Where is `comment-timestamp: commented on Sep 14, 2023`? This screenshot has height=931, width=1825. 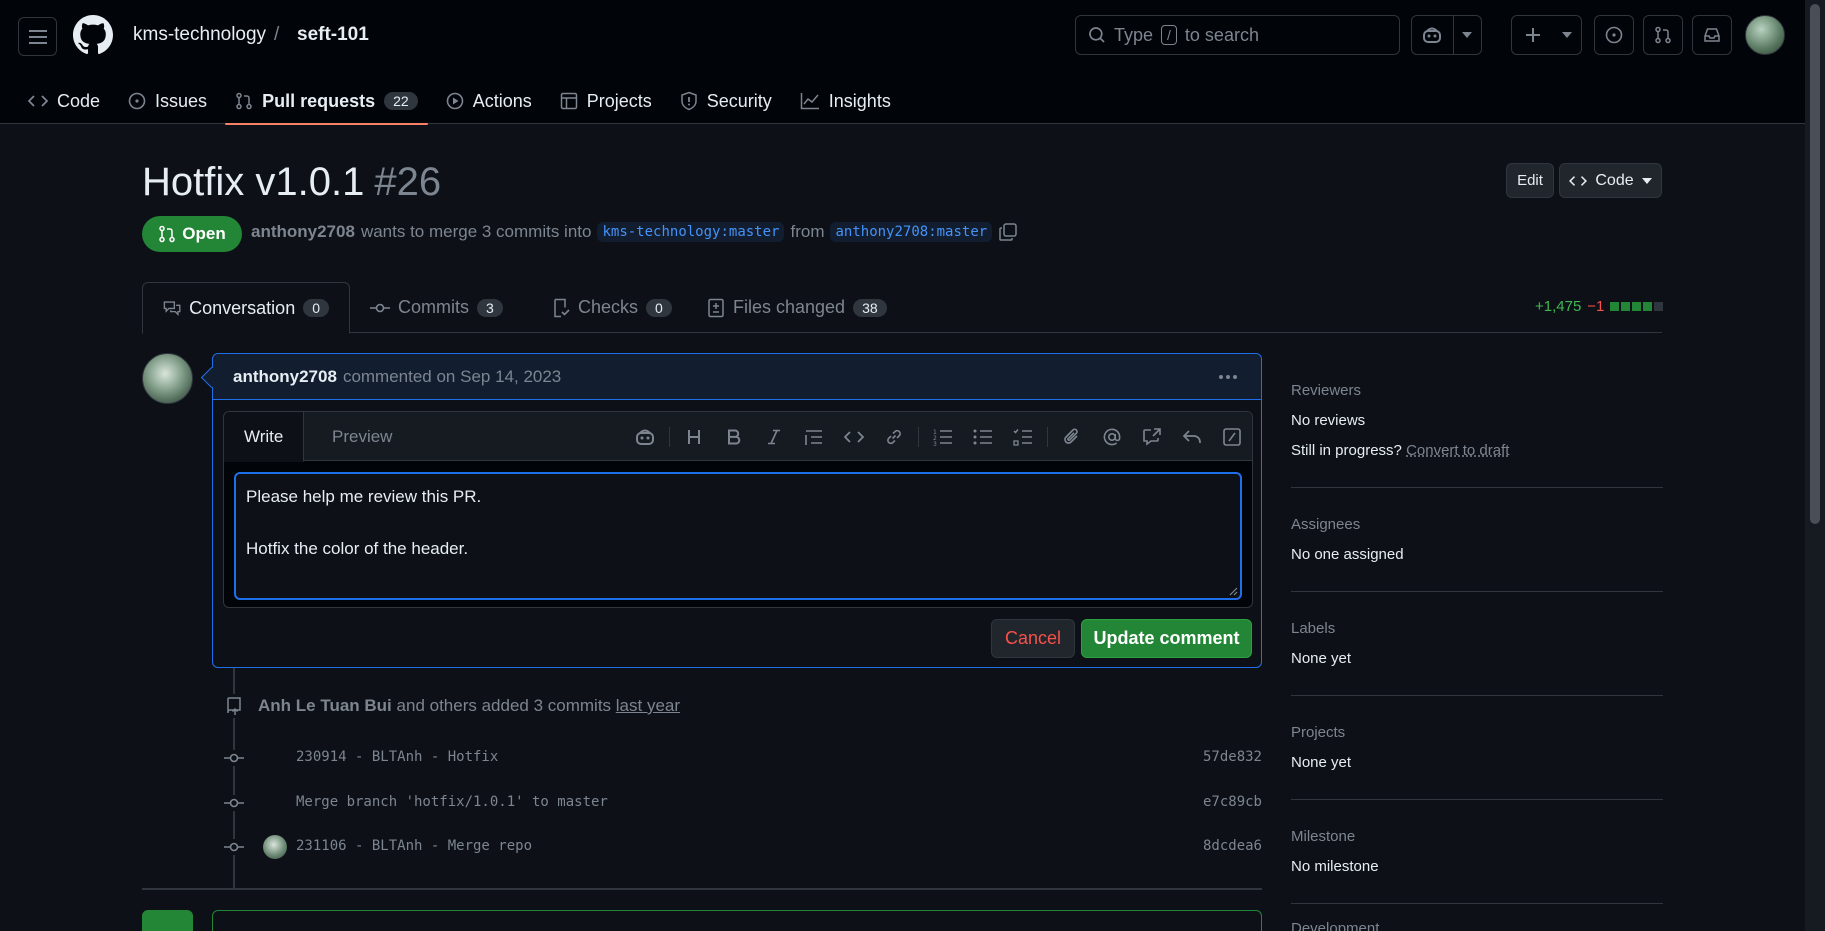 comment-timestamp: commented on Sep 14, 2023 is located at coordinates (452, 377).